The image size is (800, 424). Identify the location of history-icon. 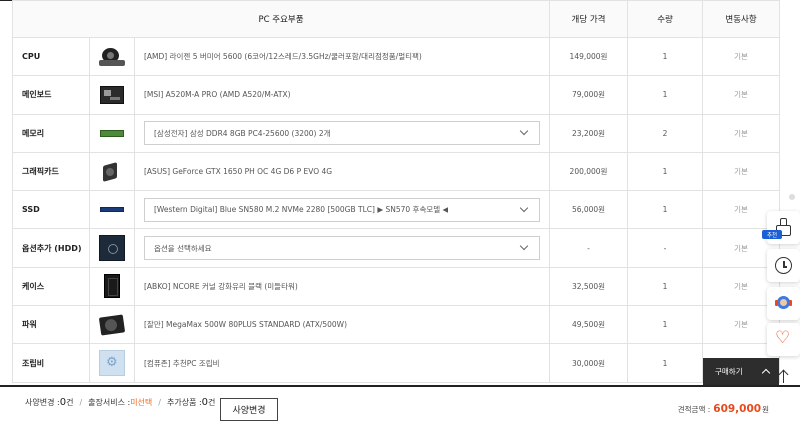
(783, 265).